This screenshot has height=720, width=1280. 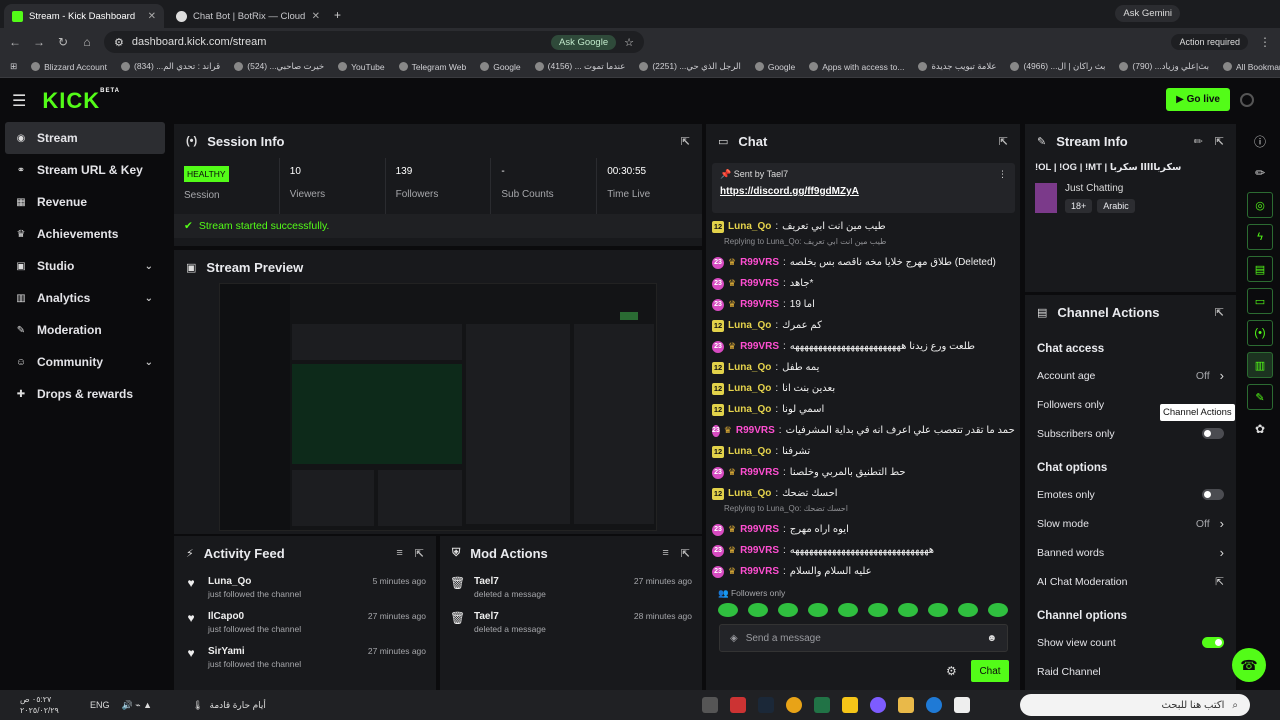 What do you see at coordinates (1130, 494) in the screenshot?
I see `channel-option: Emotes only` at bounding box center [1130, 494].